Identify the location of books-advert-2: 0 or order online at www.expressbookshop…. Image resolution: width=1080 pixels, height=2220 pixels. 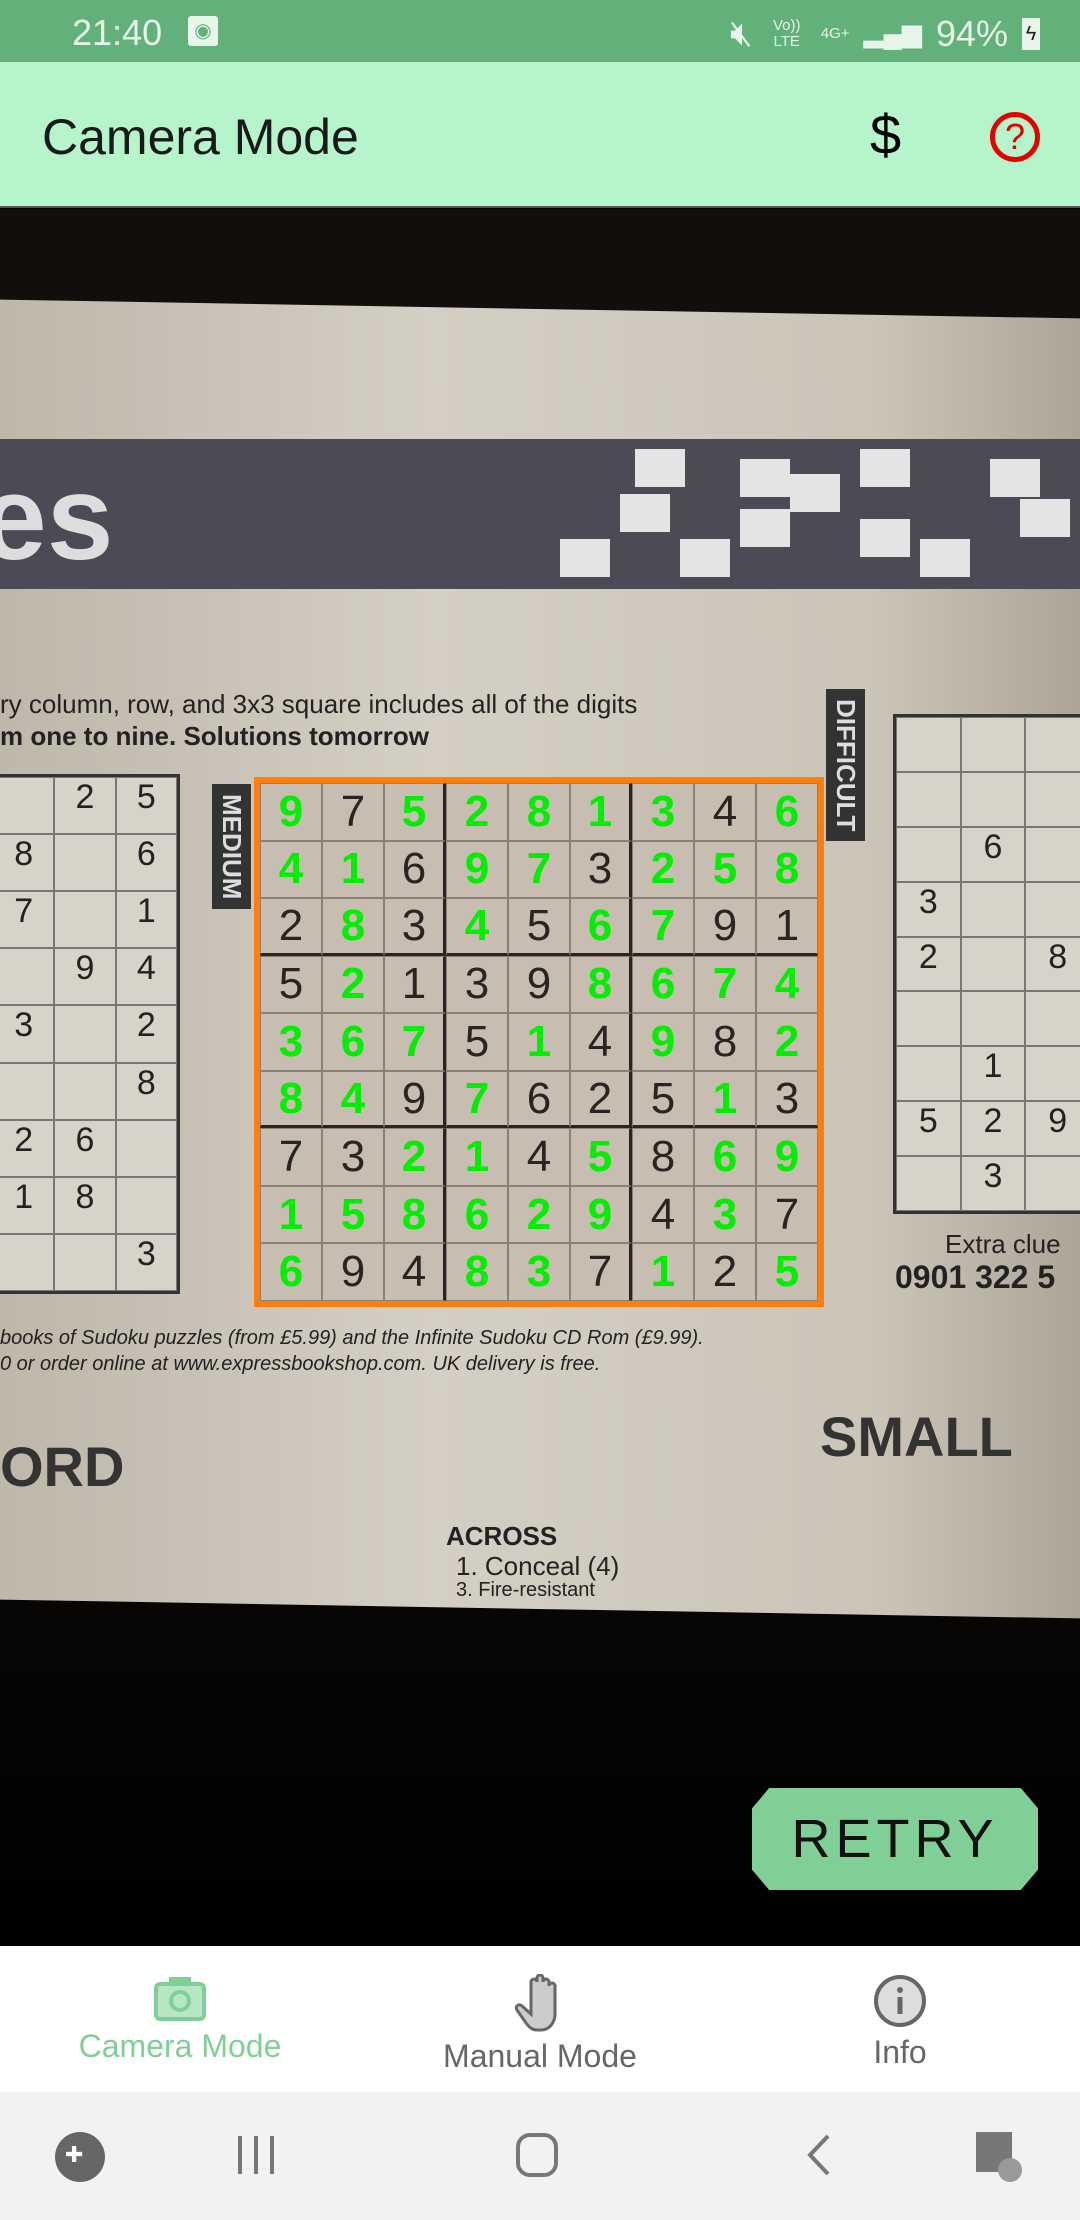
(300, 1364).